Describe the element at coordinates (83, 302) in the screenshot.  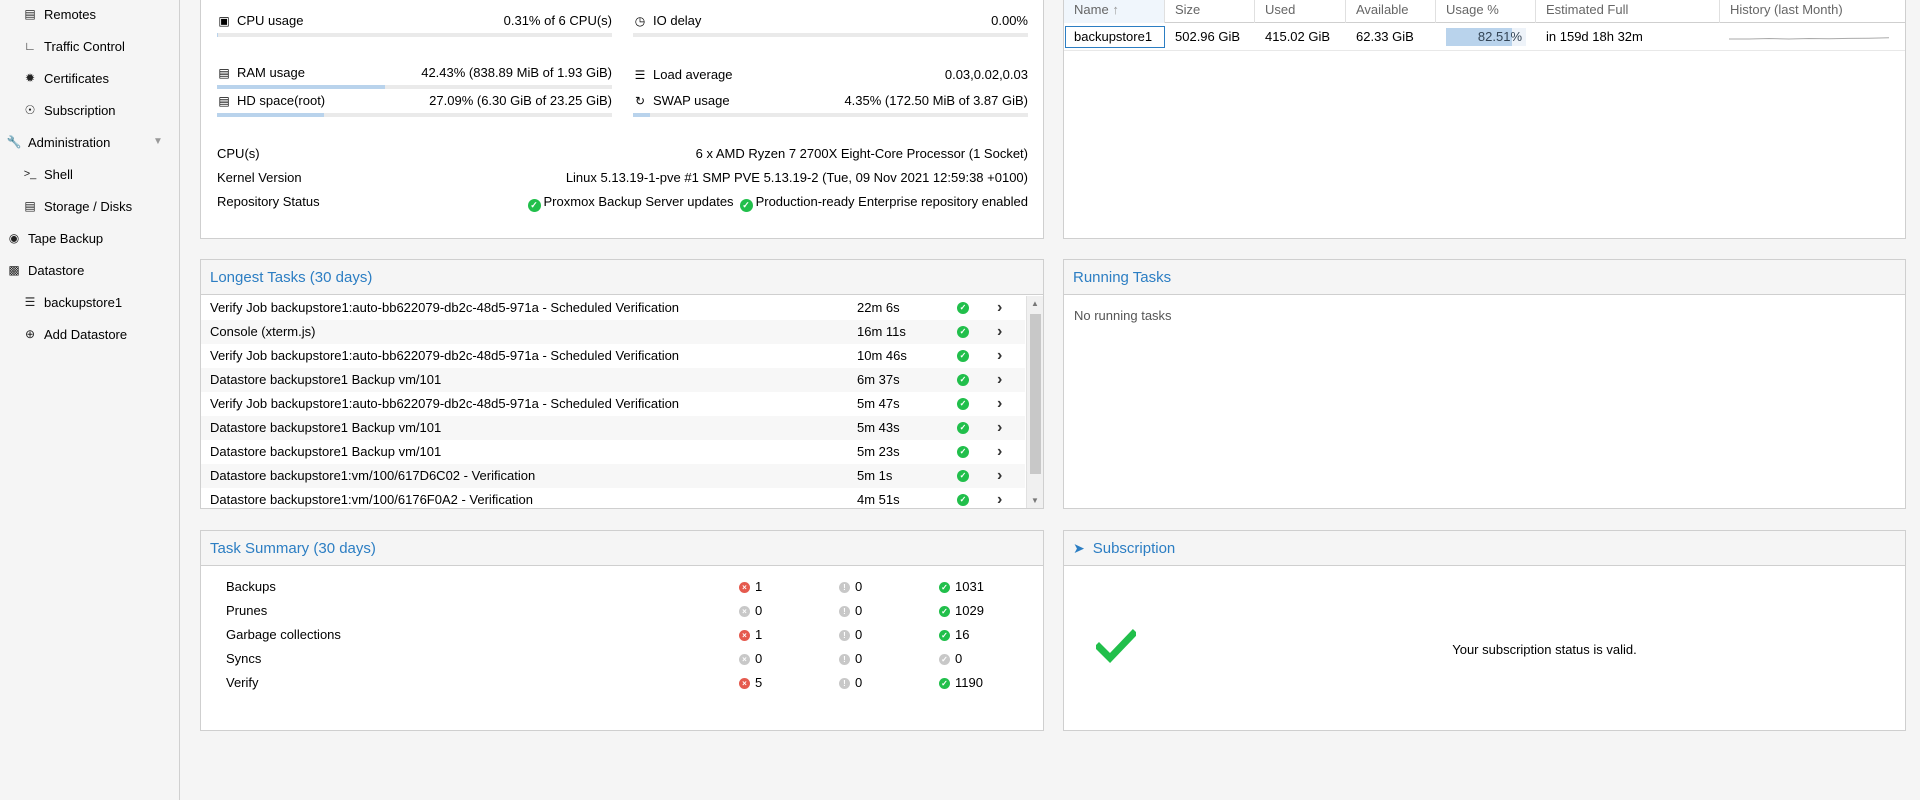
I see `sidebar-item-label: backupstore1` at that location.